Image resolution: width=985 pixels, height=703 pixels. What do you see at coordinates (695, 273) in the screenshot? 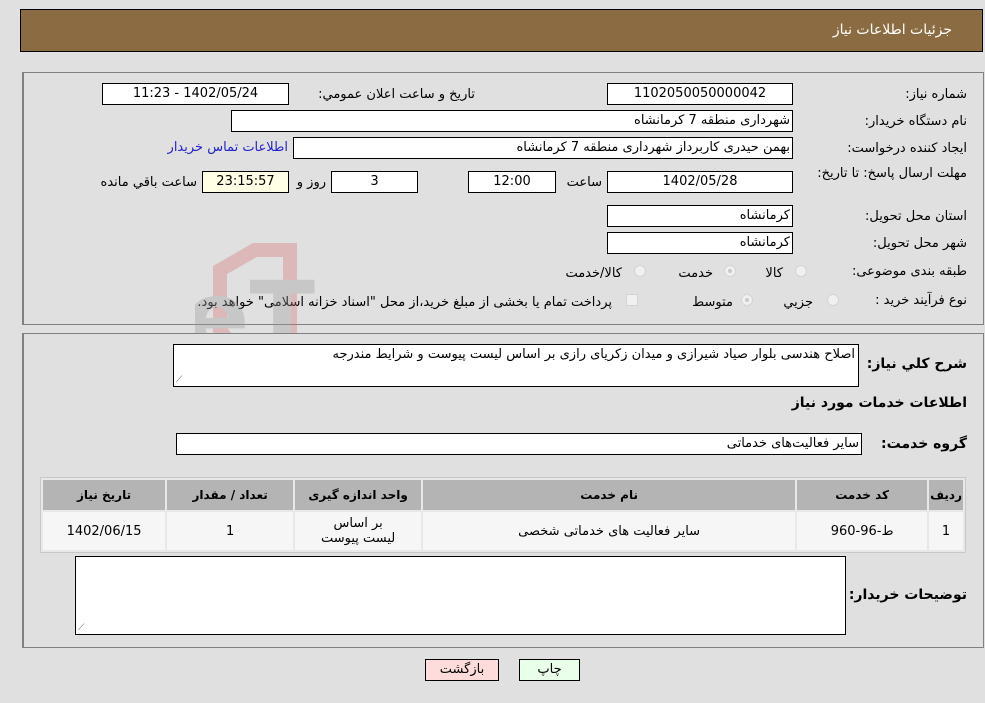
I see `category-option-service: خدمت` at bounding box center [695, 273].